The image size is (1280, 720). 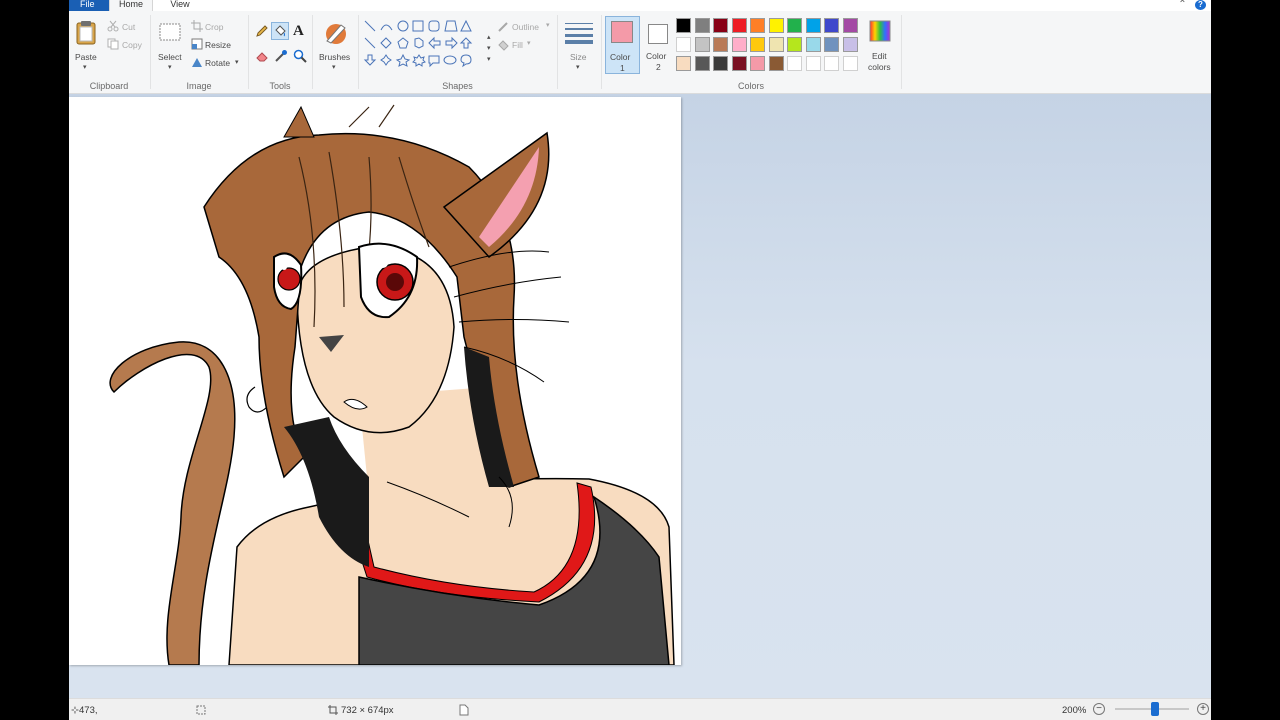 I want to click on tools-group-label: Tools, so click(x=280, y=86).